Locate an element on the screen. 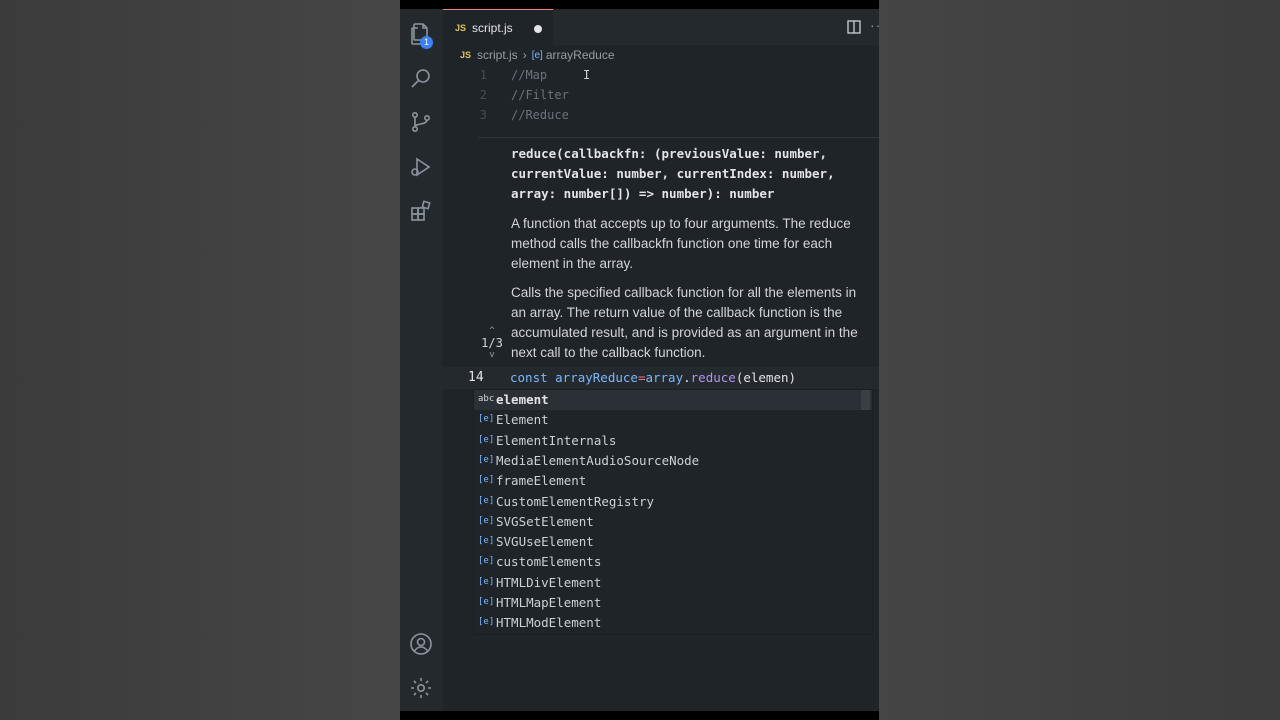 The height and width of the screenshot is (720, 1280). suggestion-label: HTMLMapElement is located at coordinates (549, 602).